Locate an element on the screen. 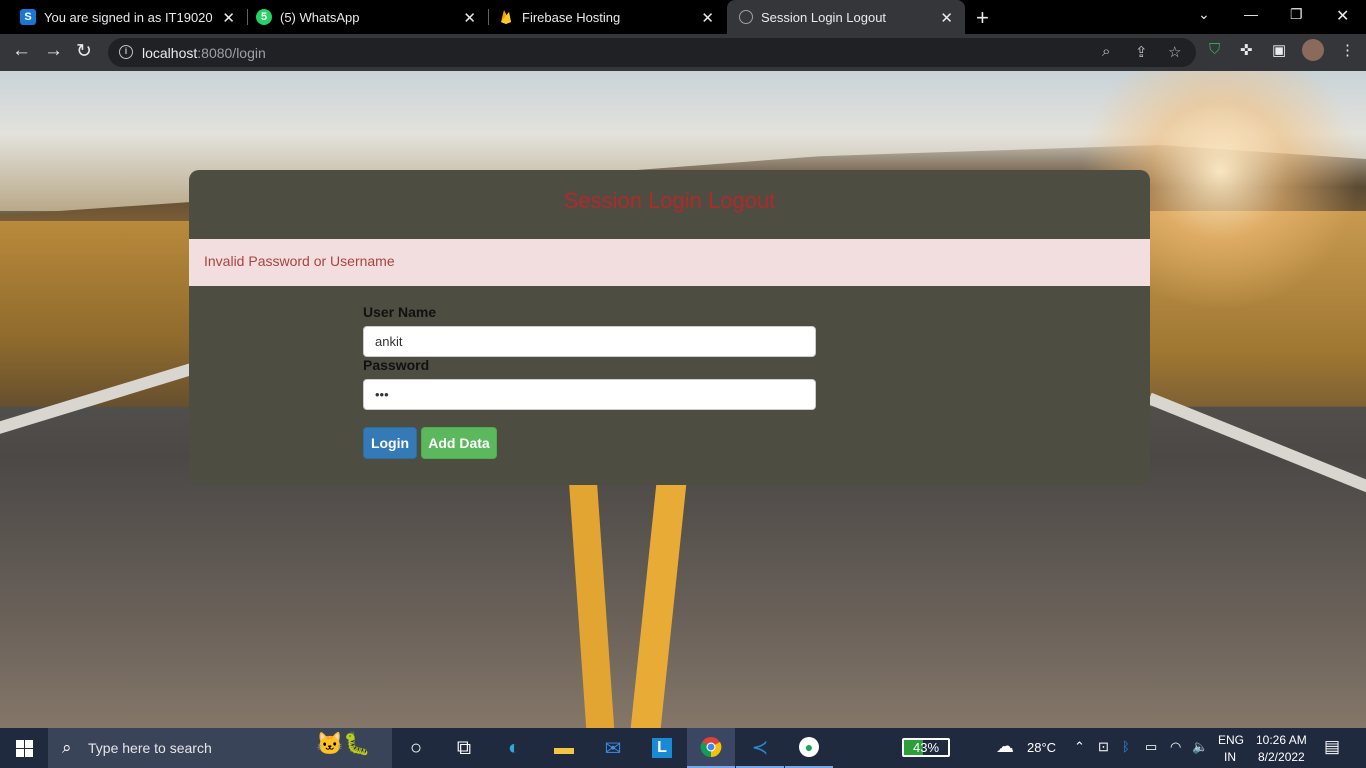  chrome-icon is located at coordinates (711, 748).